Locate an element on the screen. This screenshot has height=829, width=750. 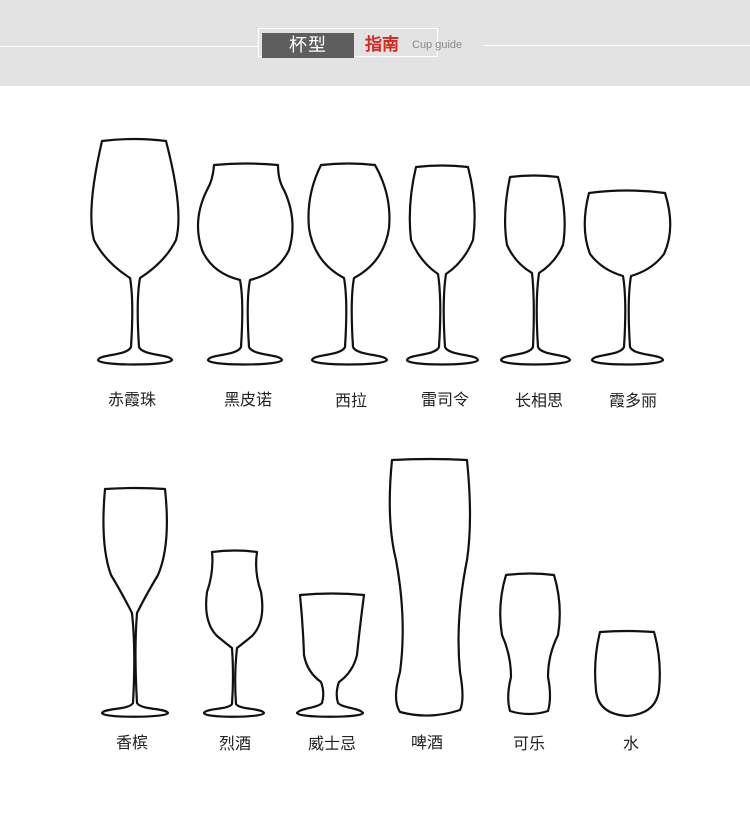
glass-label-sauvignon: 长相思 is located at coordinates (538, 400).